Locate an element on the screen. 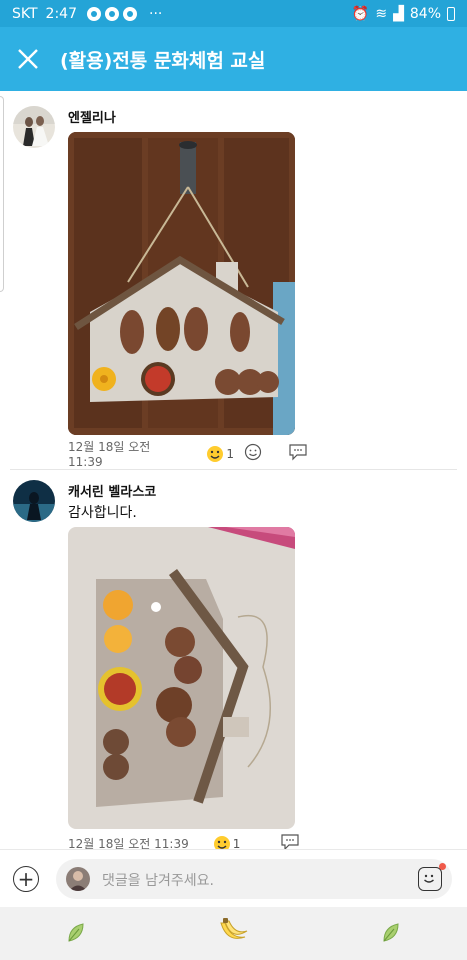 The width and height of the screenshot is (467, 960). time-label: 2:47 is located at coordinates (61, 13).